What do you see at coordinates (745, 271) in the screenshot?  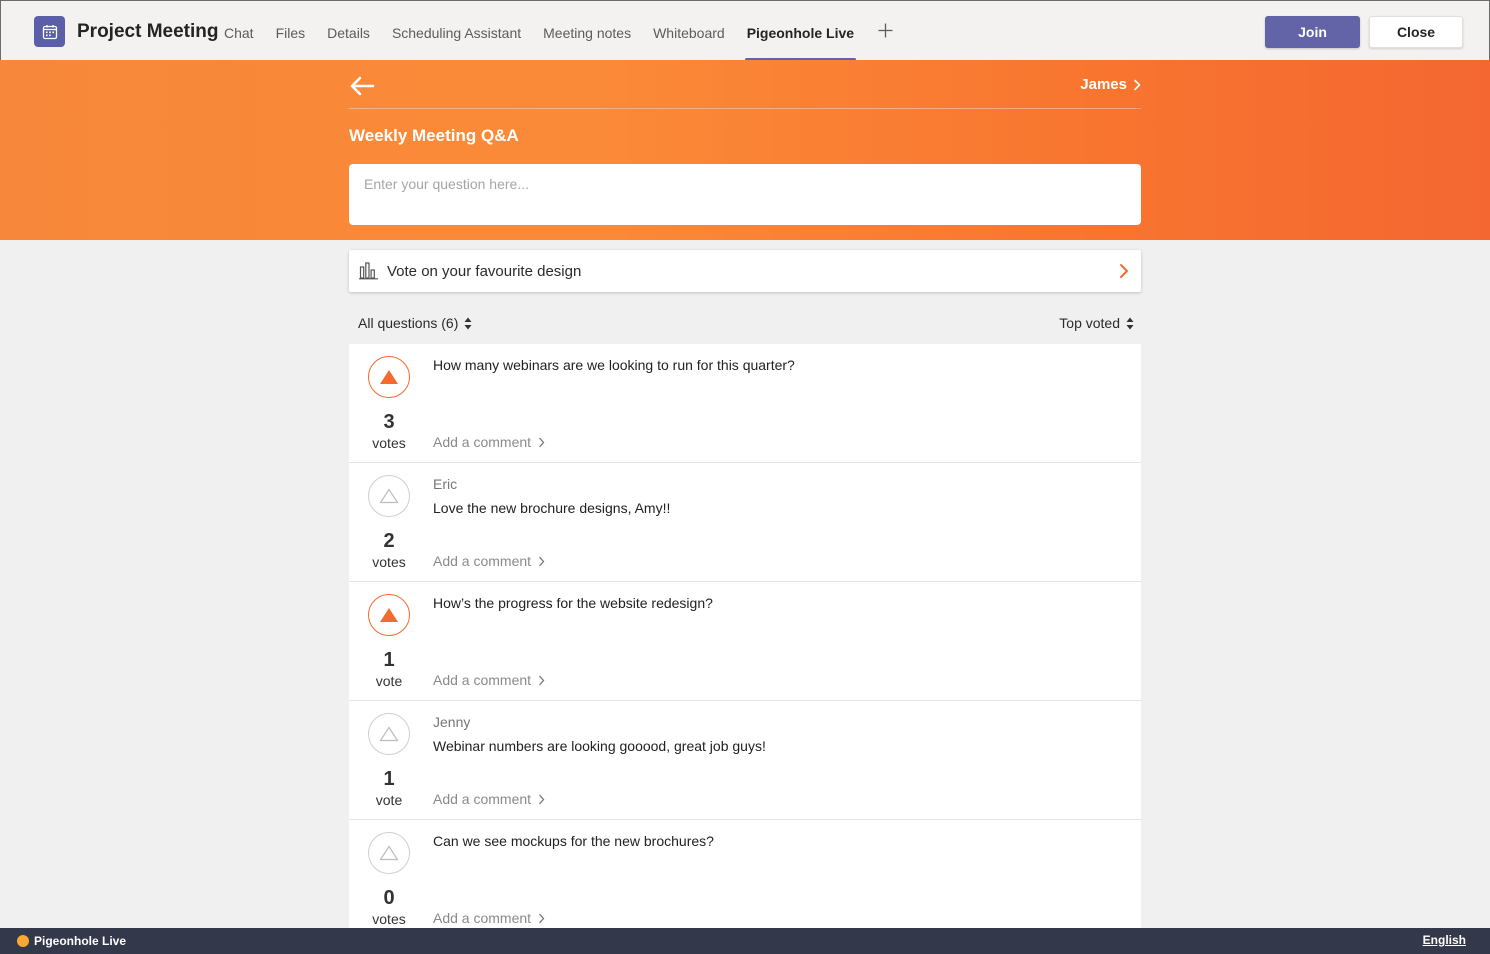 I see `poll-card: Vote on your favourite design` at bounding box center [745, 271].